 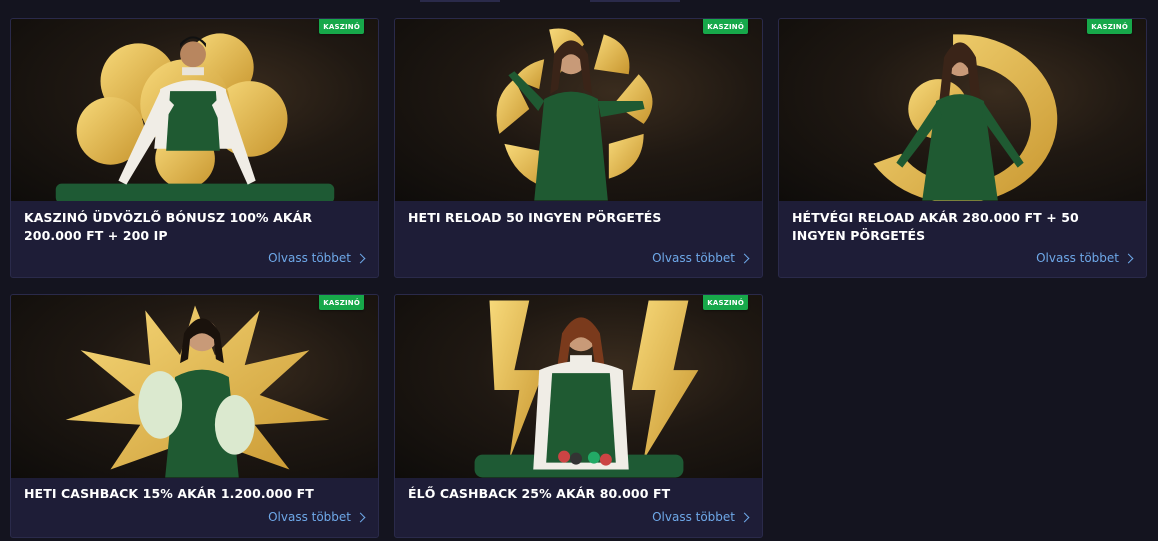 I want to click on starburst-icon, so click(x=197, y=391).